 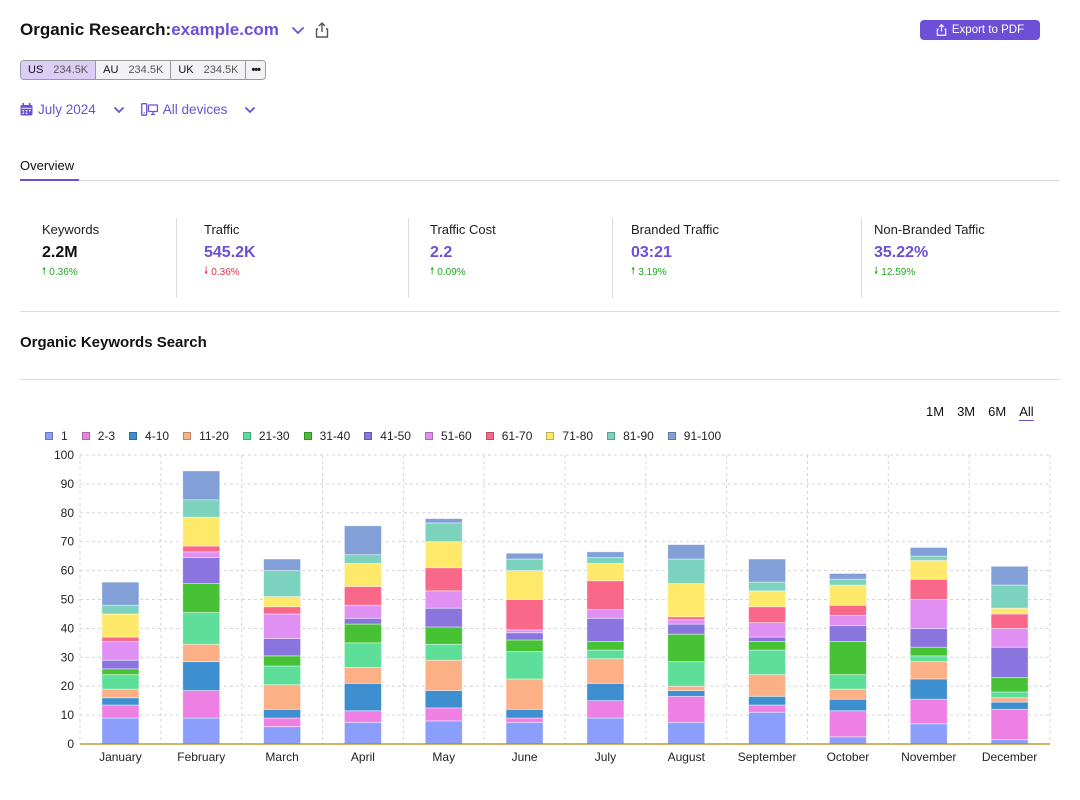 What do you see at coordinates (64, 455) in the screenshot?
I see `y-tick-label: 100` at bounding box center [64, 455].